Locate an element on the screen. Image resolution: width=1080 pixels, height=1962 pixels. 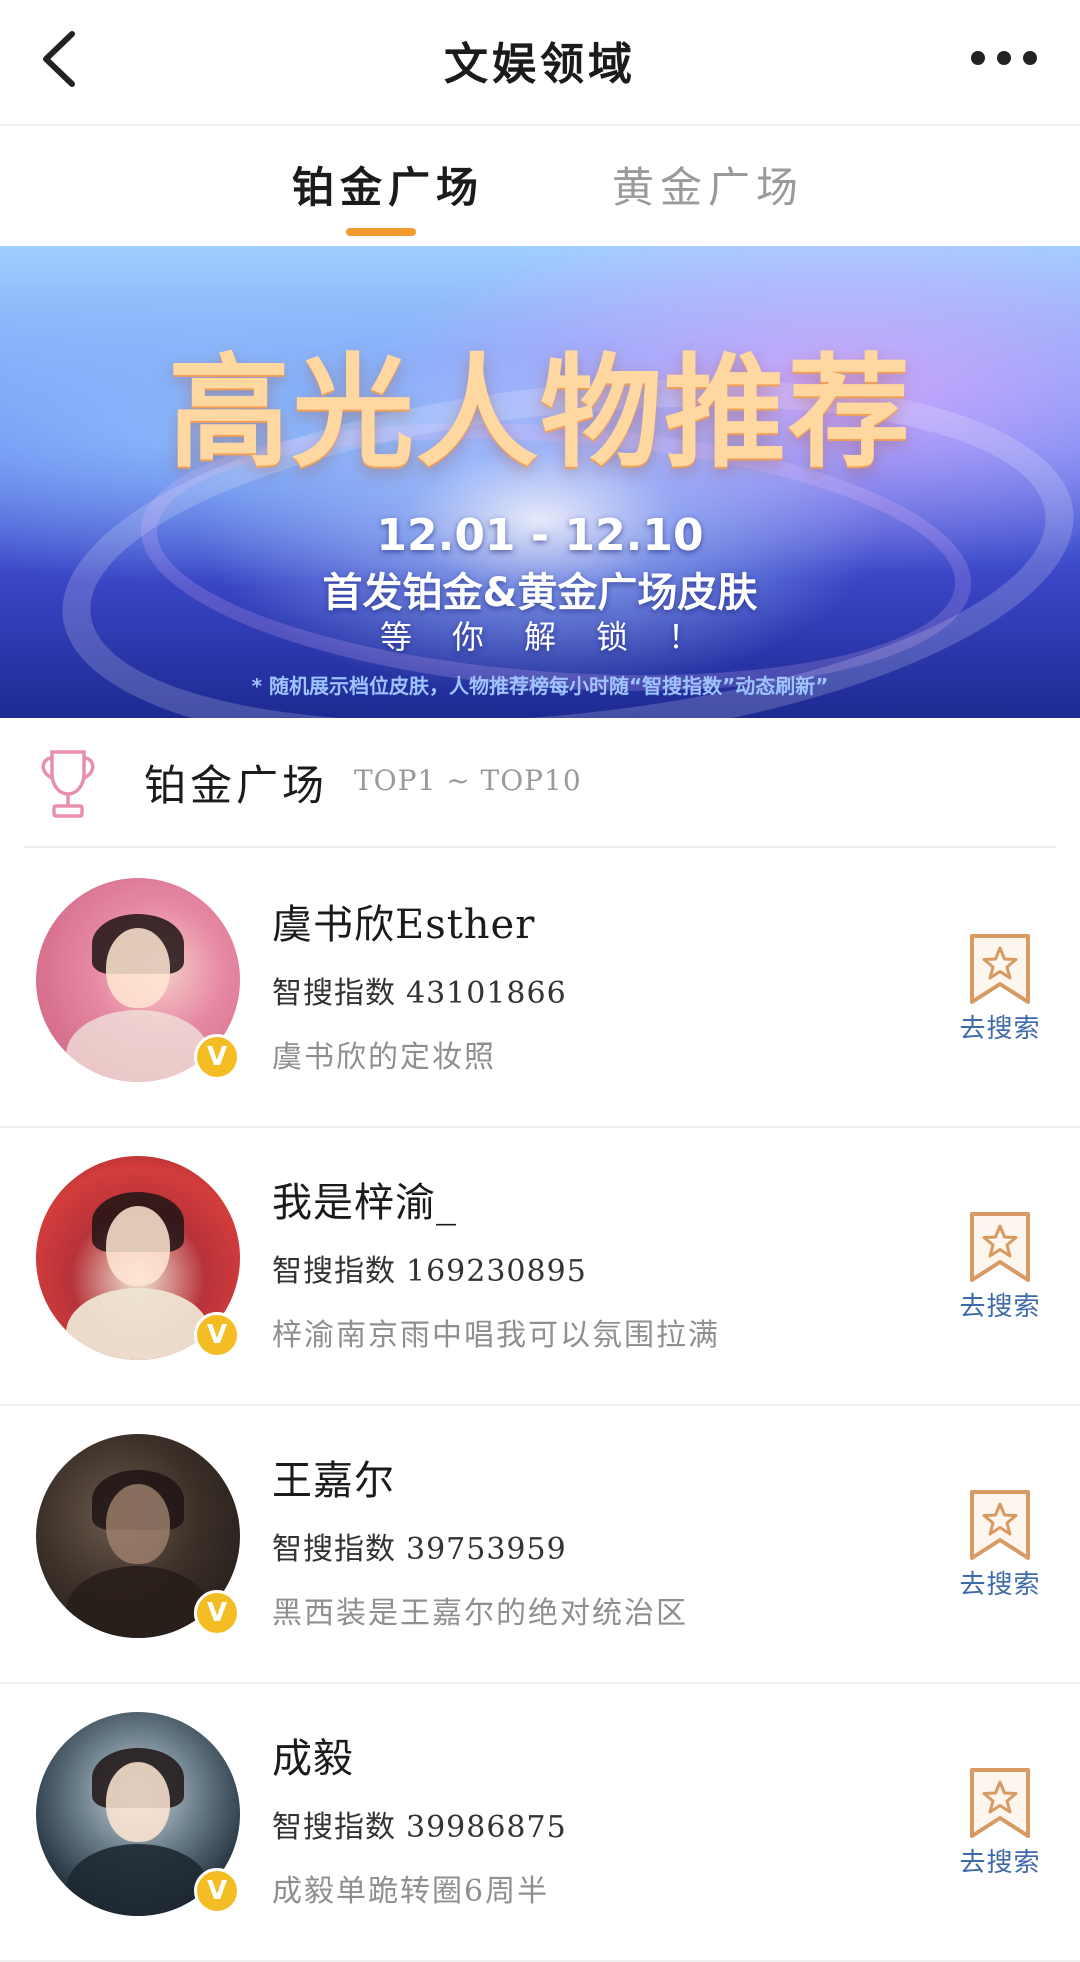
banner-note: * 随机展示档位皮肤，人物推荐榜每小时随“智搜指数”动态刷新” is located at coordinates (540, 686).